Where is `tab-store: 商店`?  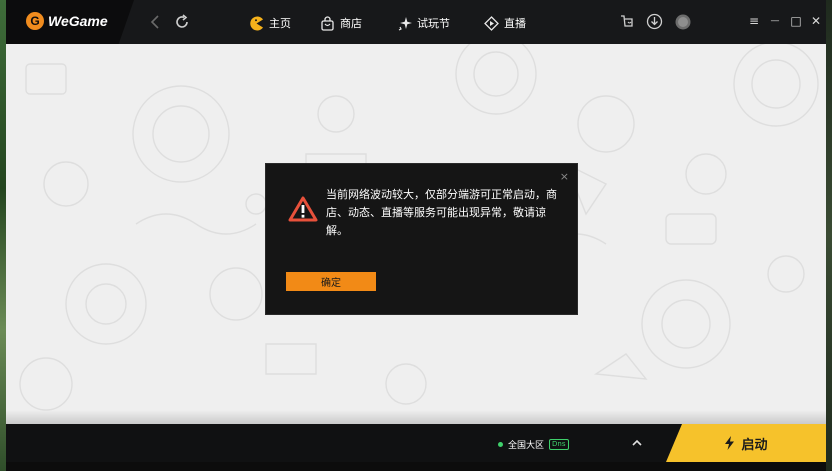
tab-store: 商店 is located at coordinates (341, 23).